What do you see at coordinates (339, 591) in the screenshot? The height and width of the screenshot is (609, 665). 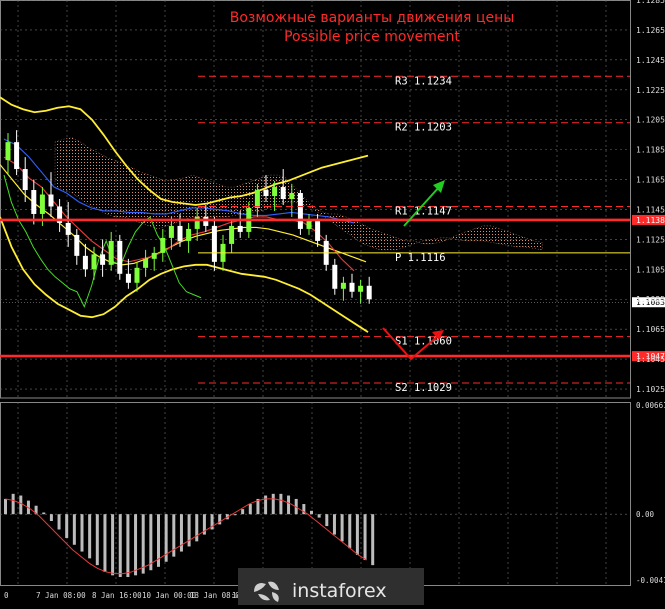 I see `watermark-brand-text: instaforex` at bounding box center [339, 591].